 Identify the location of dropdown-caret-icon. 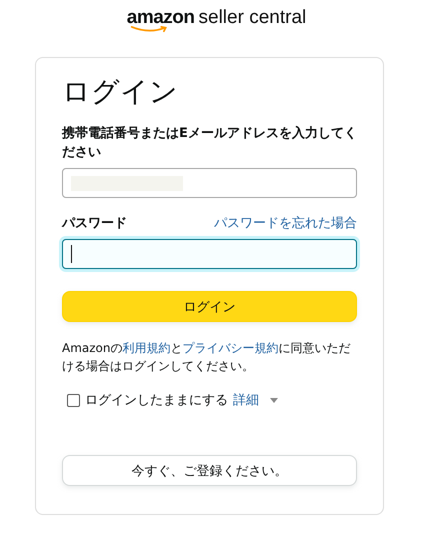
(274, 400).